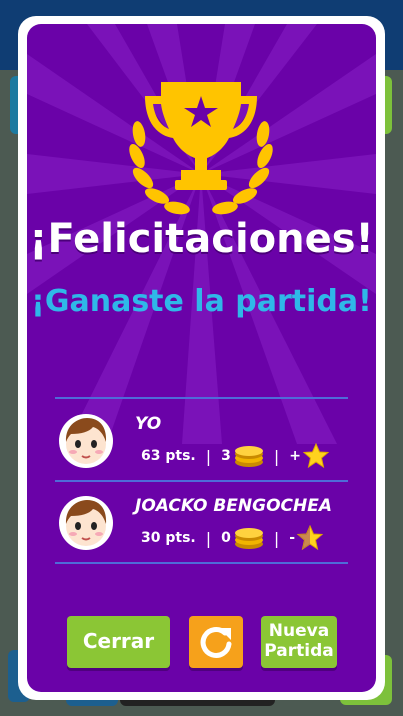 Image resolution: width=403 pixels, height=716 pixels. I want to click on retry-button, so click(216, 642).